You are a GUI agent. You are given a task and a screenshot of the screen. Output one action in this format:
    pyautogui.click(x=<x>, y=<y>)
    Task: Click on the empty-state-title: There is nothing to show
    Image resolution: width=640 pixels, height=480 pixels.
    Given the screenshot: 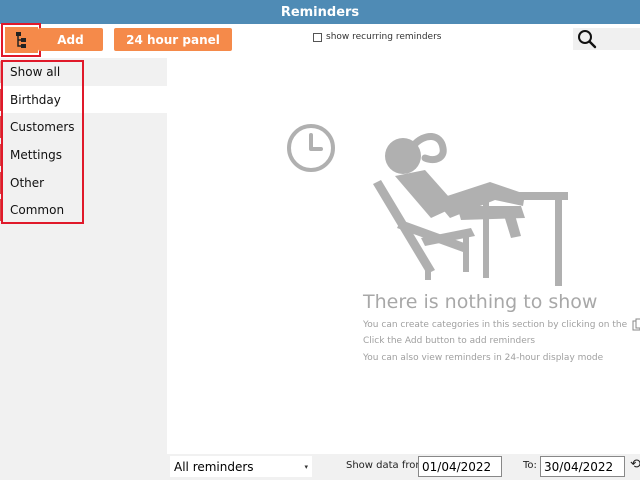 What is the action you would take?
    pyautogui.click(x=480, y=302)
    